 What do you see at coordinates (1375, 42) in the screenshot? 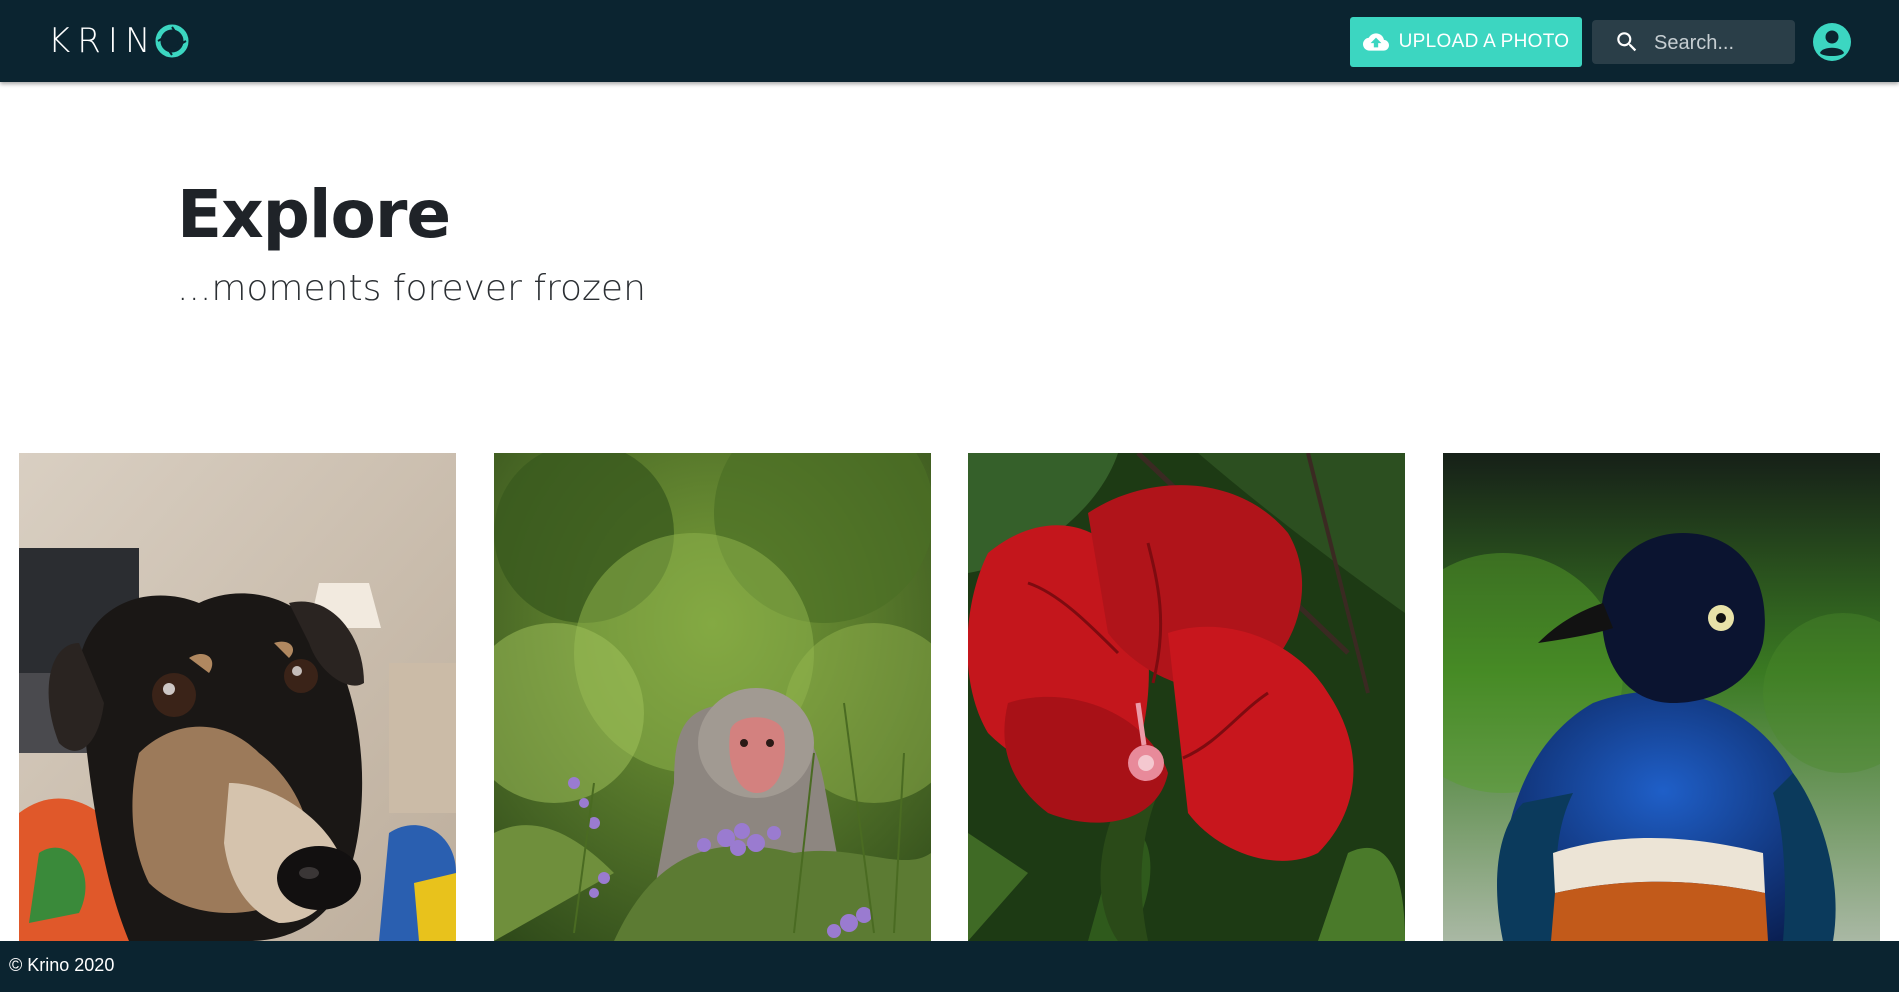
I see `cloud-upload-icon` at bounding box center [1375, 42].